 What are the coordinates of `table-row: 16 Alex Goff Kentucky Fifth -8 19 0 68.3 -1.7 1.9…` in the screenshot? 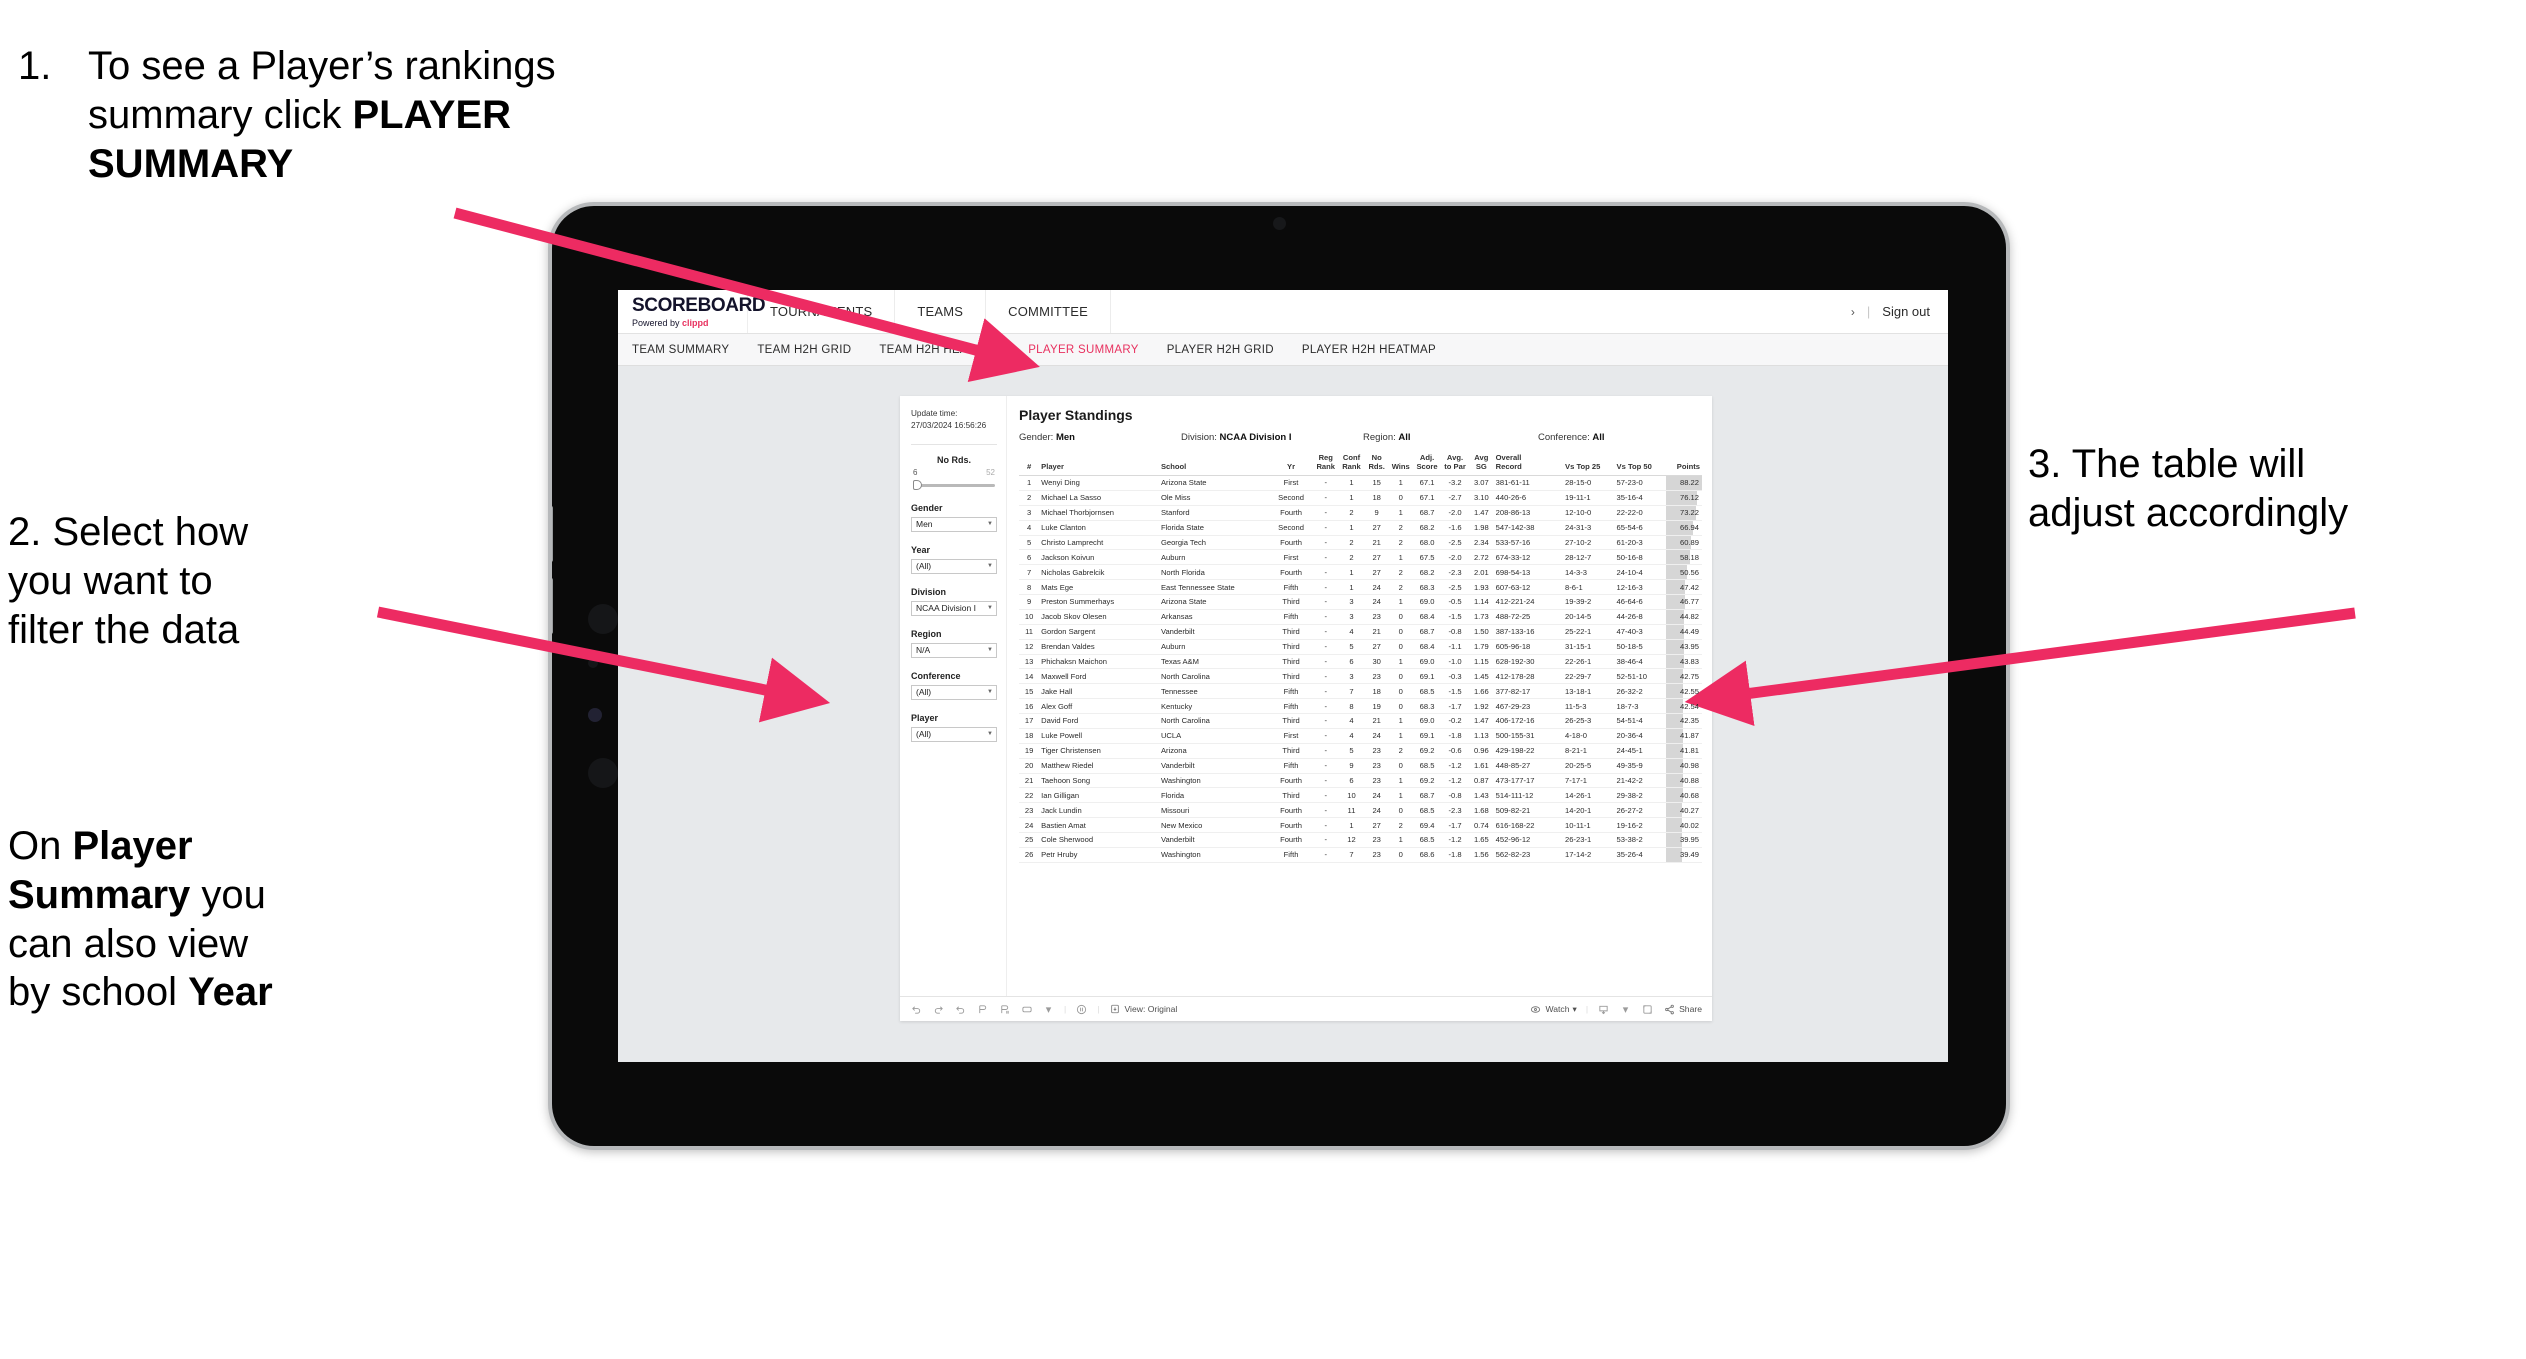 It's located at (1360, 706).